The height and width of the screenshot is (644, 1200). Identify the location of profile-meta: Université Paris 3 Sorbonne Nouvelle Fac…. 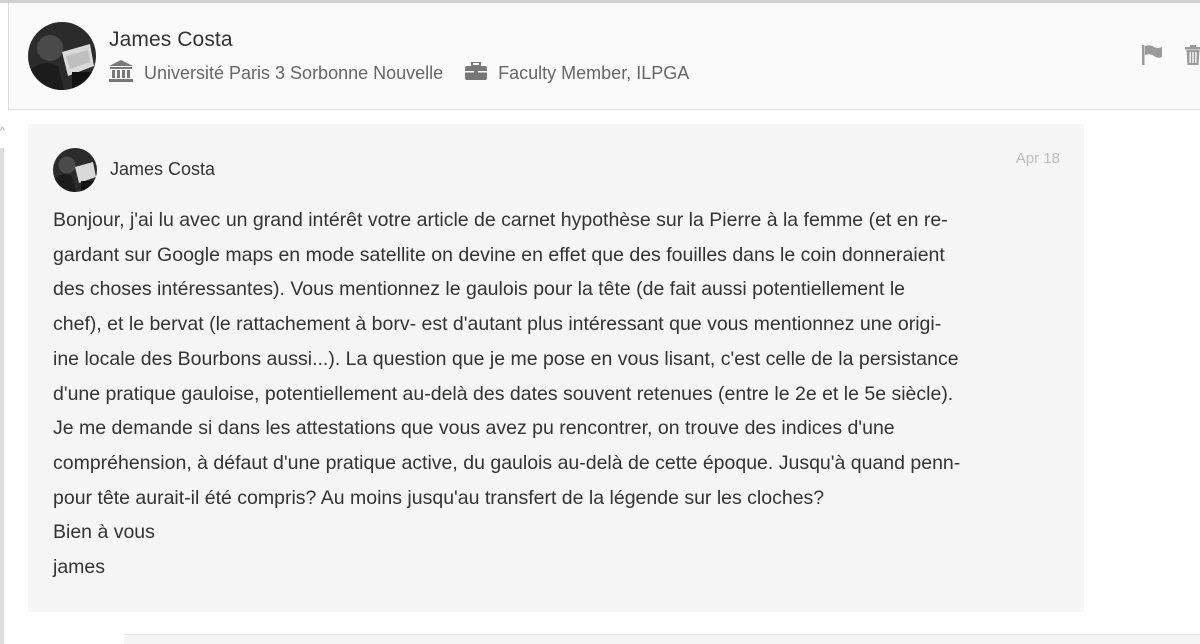
(399, 73).